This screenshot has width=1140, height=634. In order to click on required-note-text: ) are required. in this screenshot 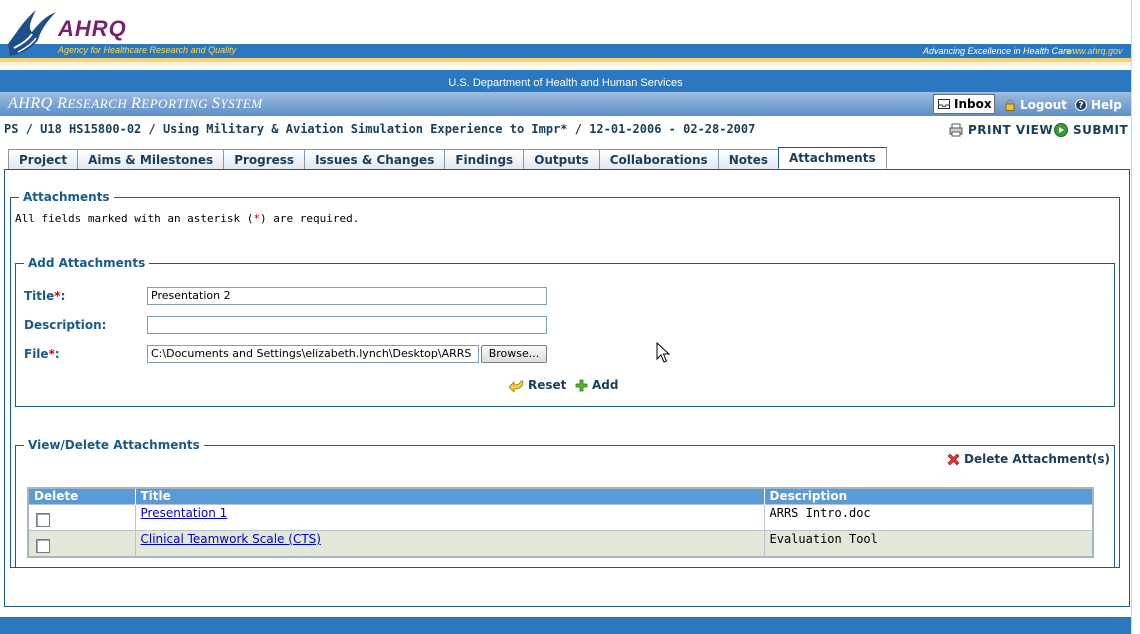, I will do `click(310, 218)`.